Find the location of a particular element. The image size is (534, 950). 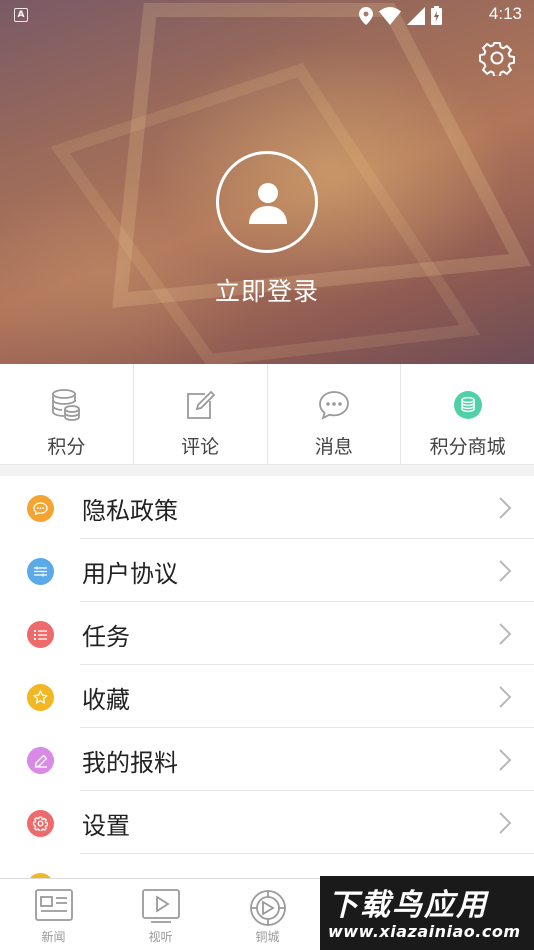

quick-action-label: 消息 is located at coordinates (333, 447).